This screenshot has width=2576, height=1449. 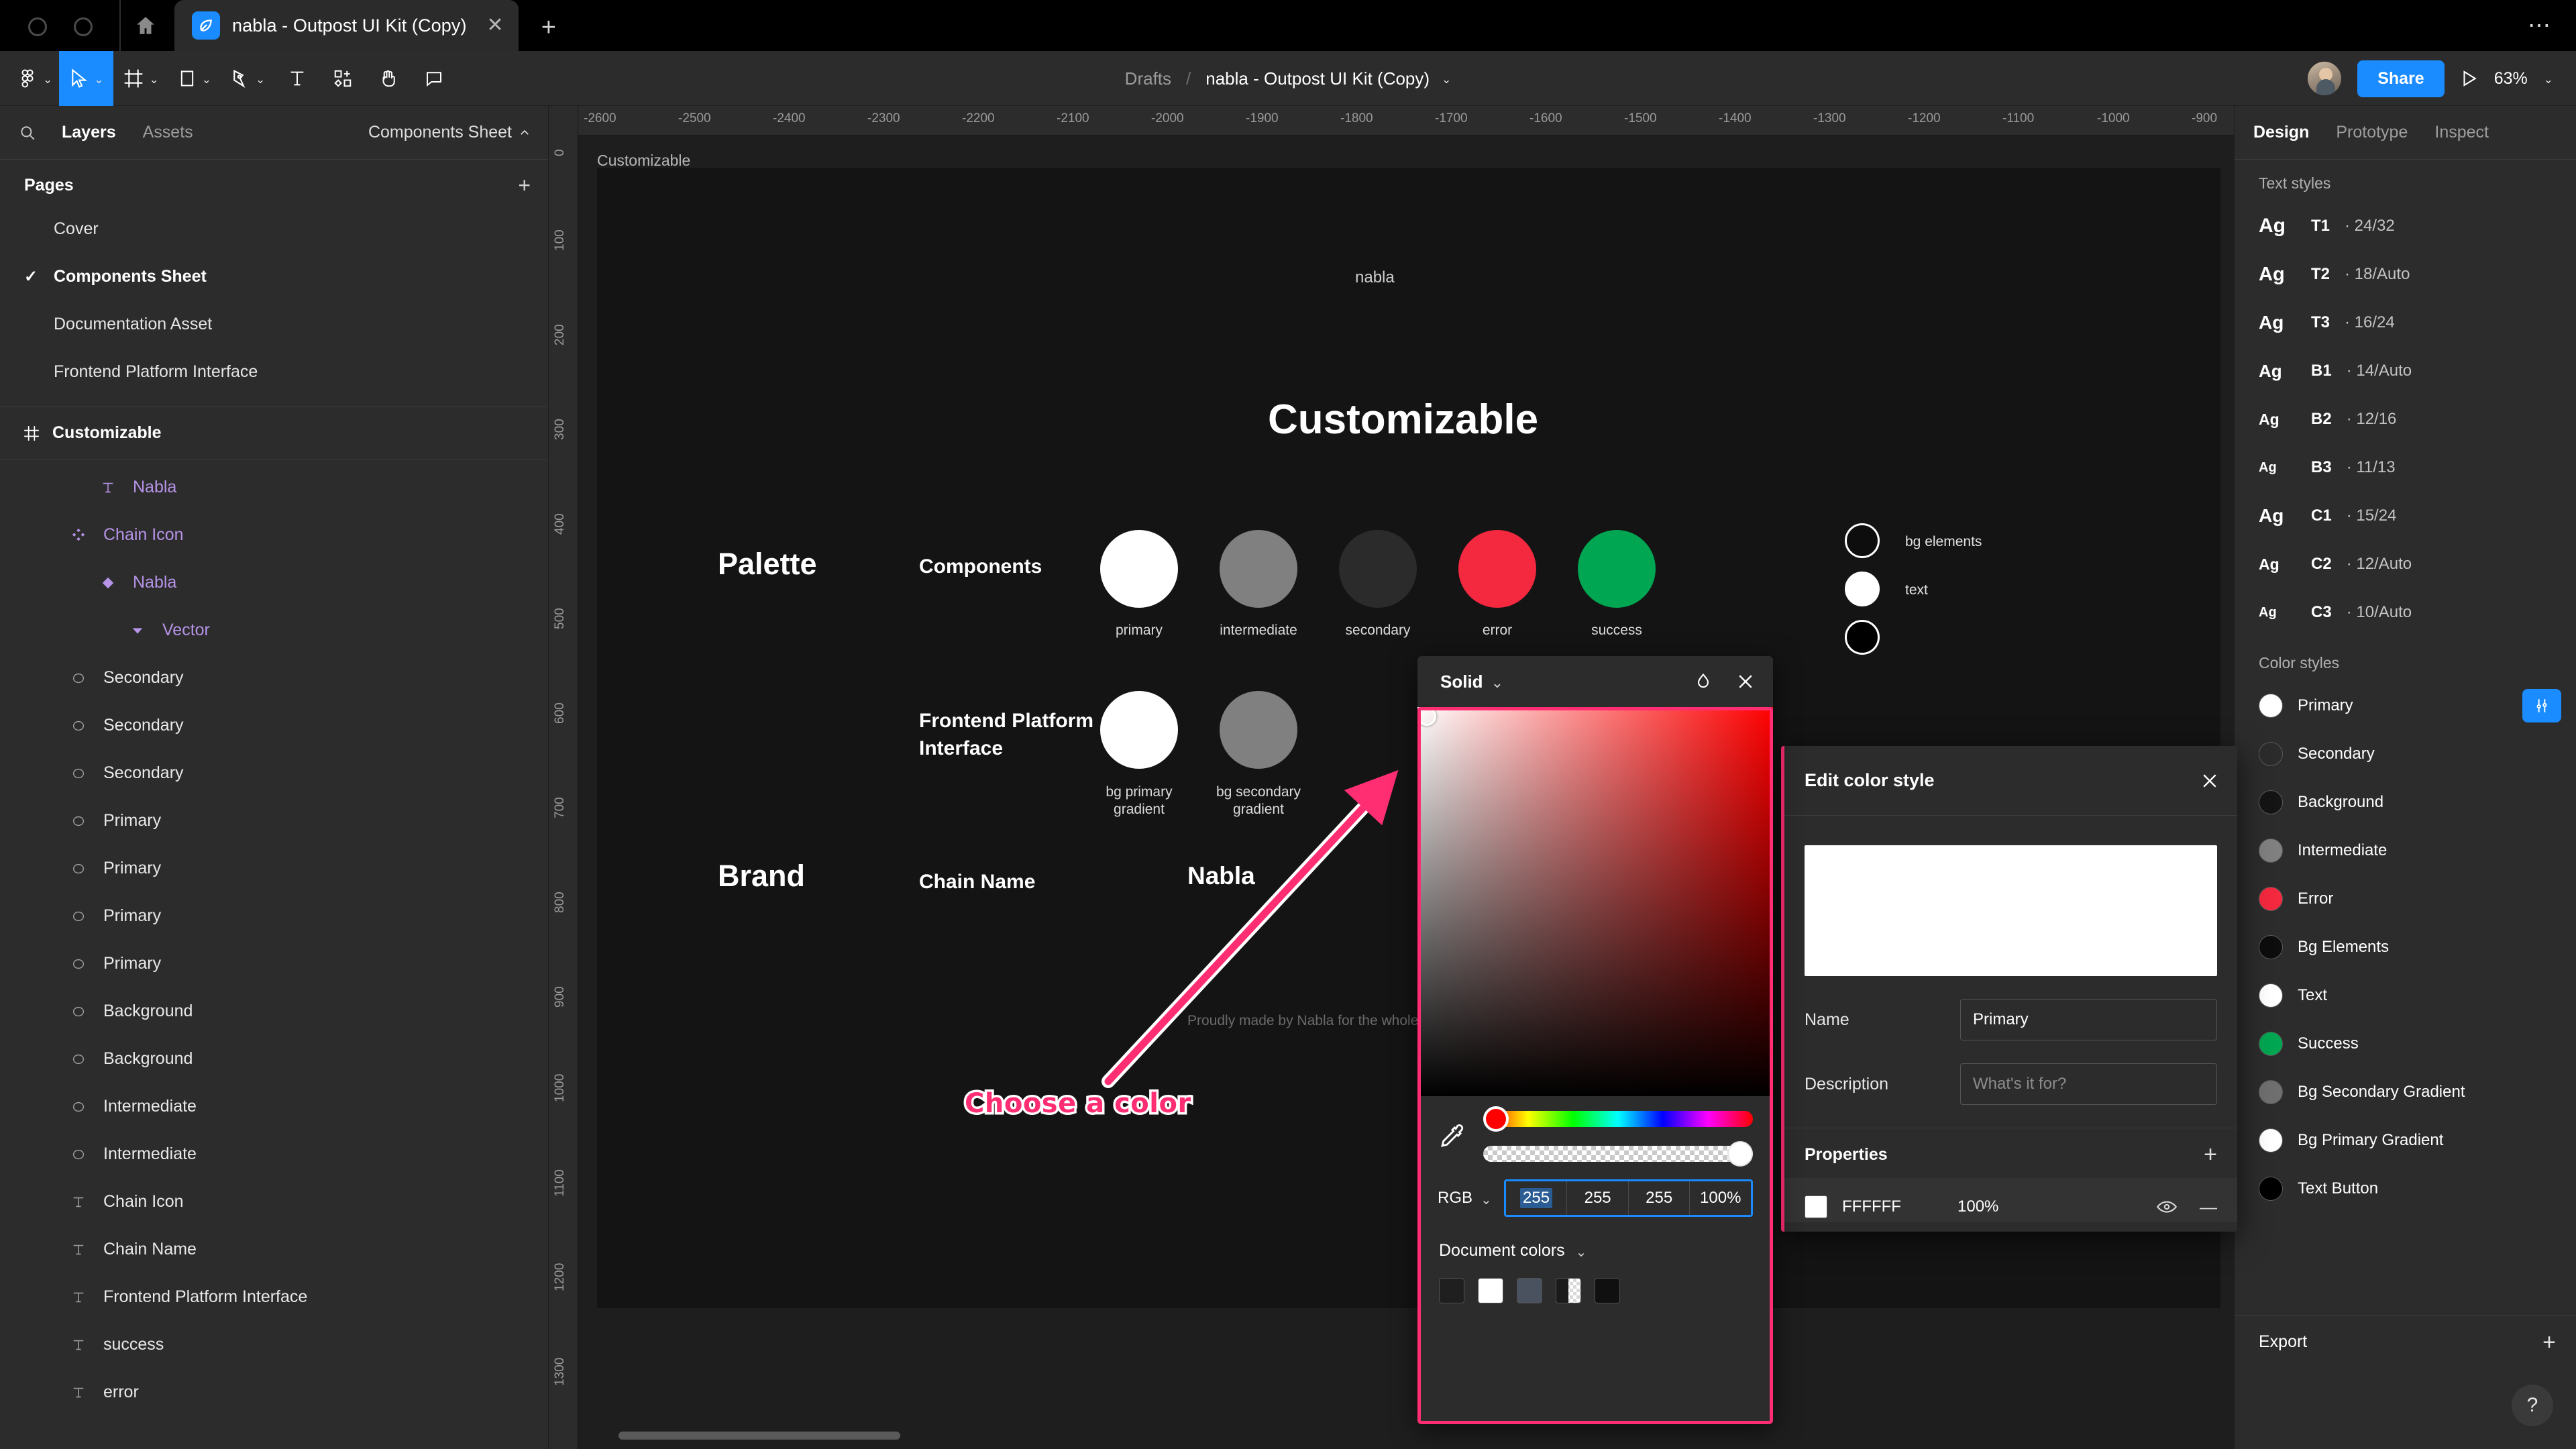 What do you see at coordinates (2405, 467) in the screenshot?
I see `text-style-item-b3: Ag B3 · 11/13` at bounding box center [2405, 467].